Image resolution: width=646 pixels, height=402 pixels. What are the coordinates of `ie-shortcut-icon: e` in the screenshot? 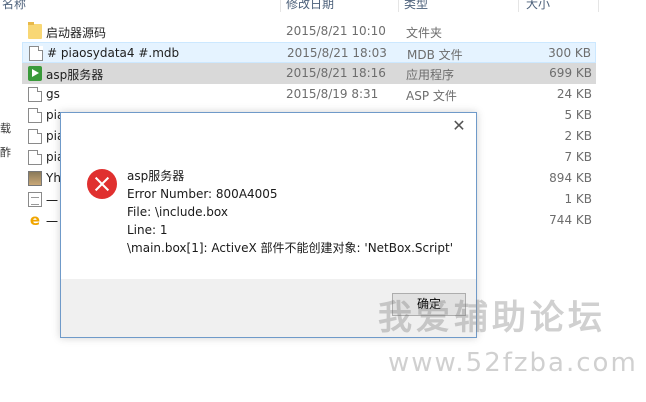 It's located at (35, 220).